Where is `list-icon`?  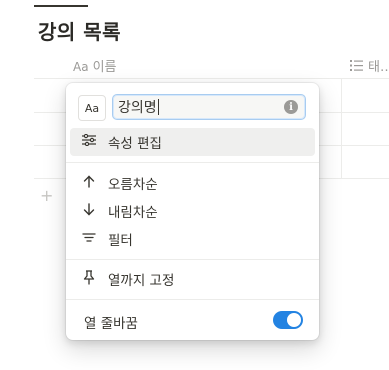 list-icon is located at coordinates (357, 67).